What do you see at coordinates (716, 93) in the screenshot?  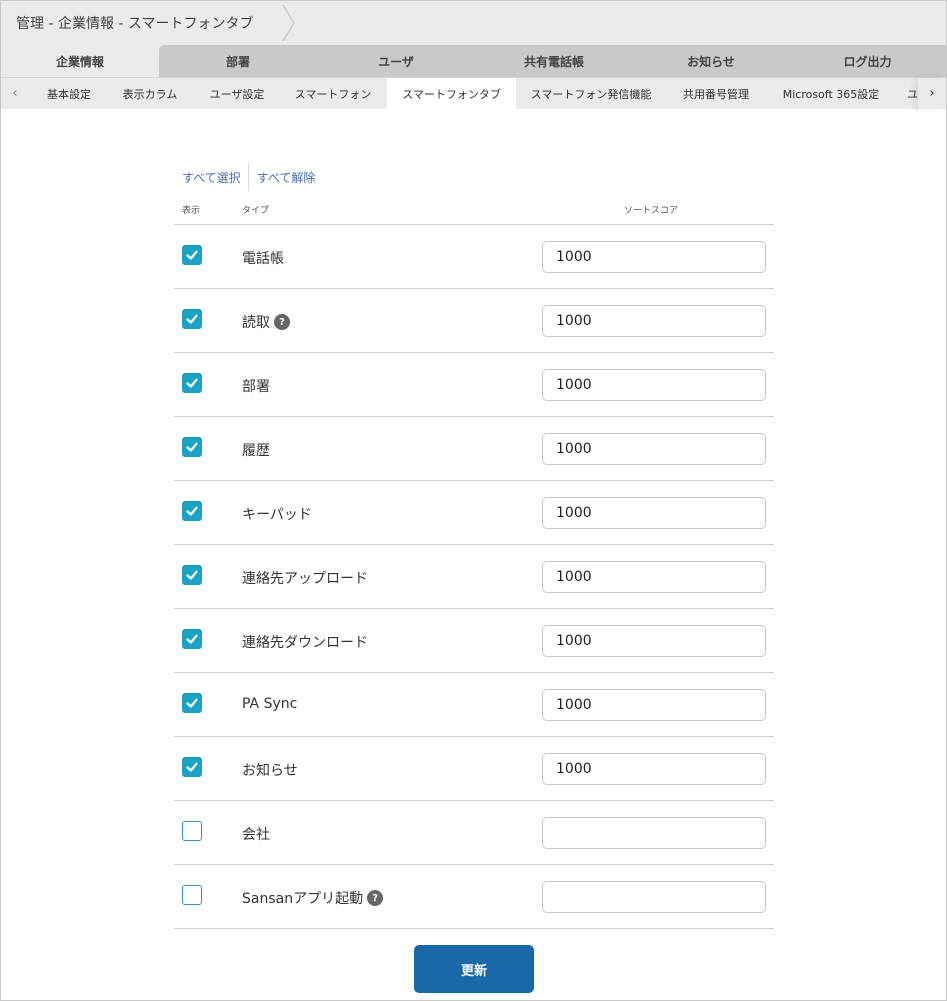 I see `subtab-shared-number-management: 共用番号管理` at bounding box center [716, 93].